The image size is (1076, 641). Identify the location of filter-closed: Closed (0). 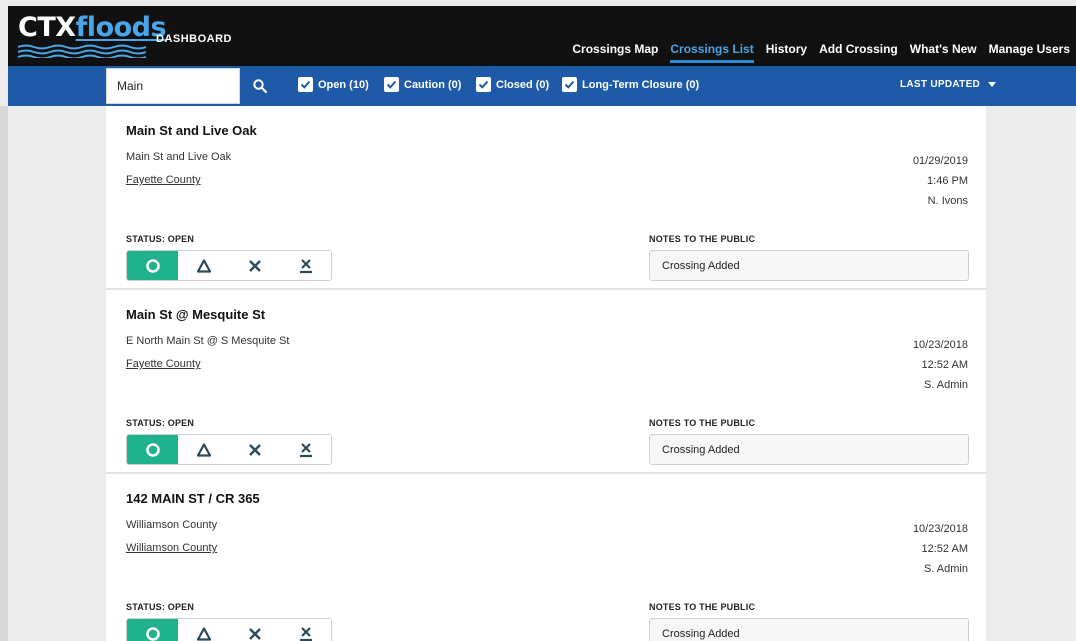
(512, 84).